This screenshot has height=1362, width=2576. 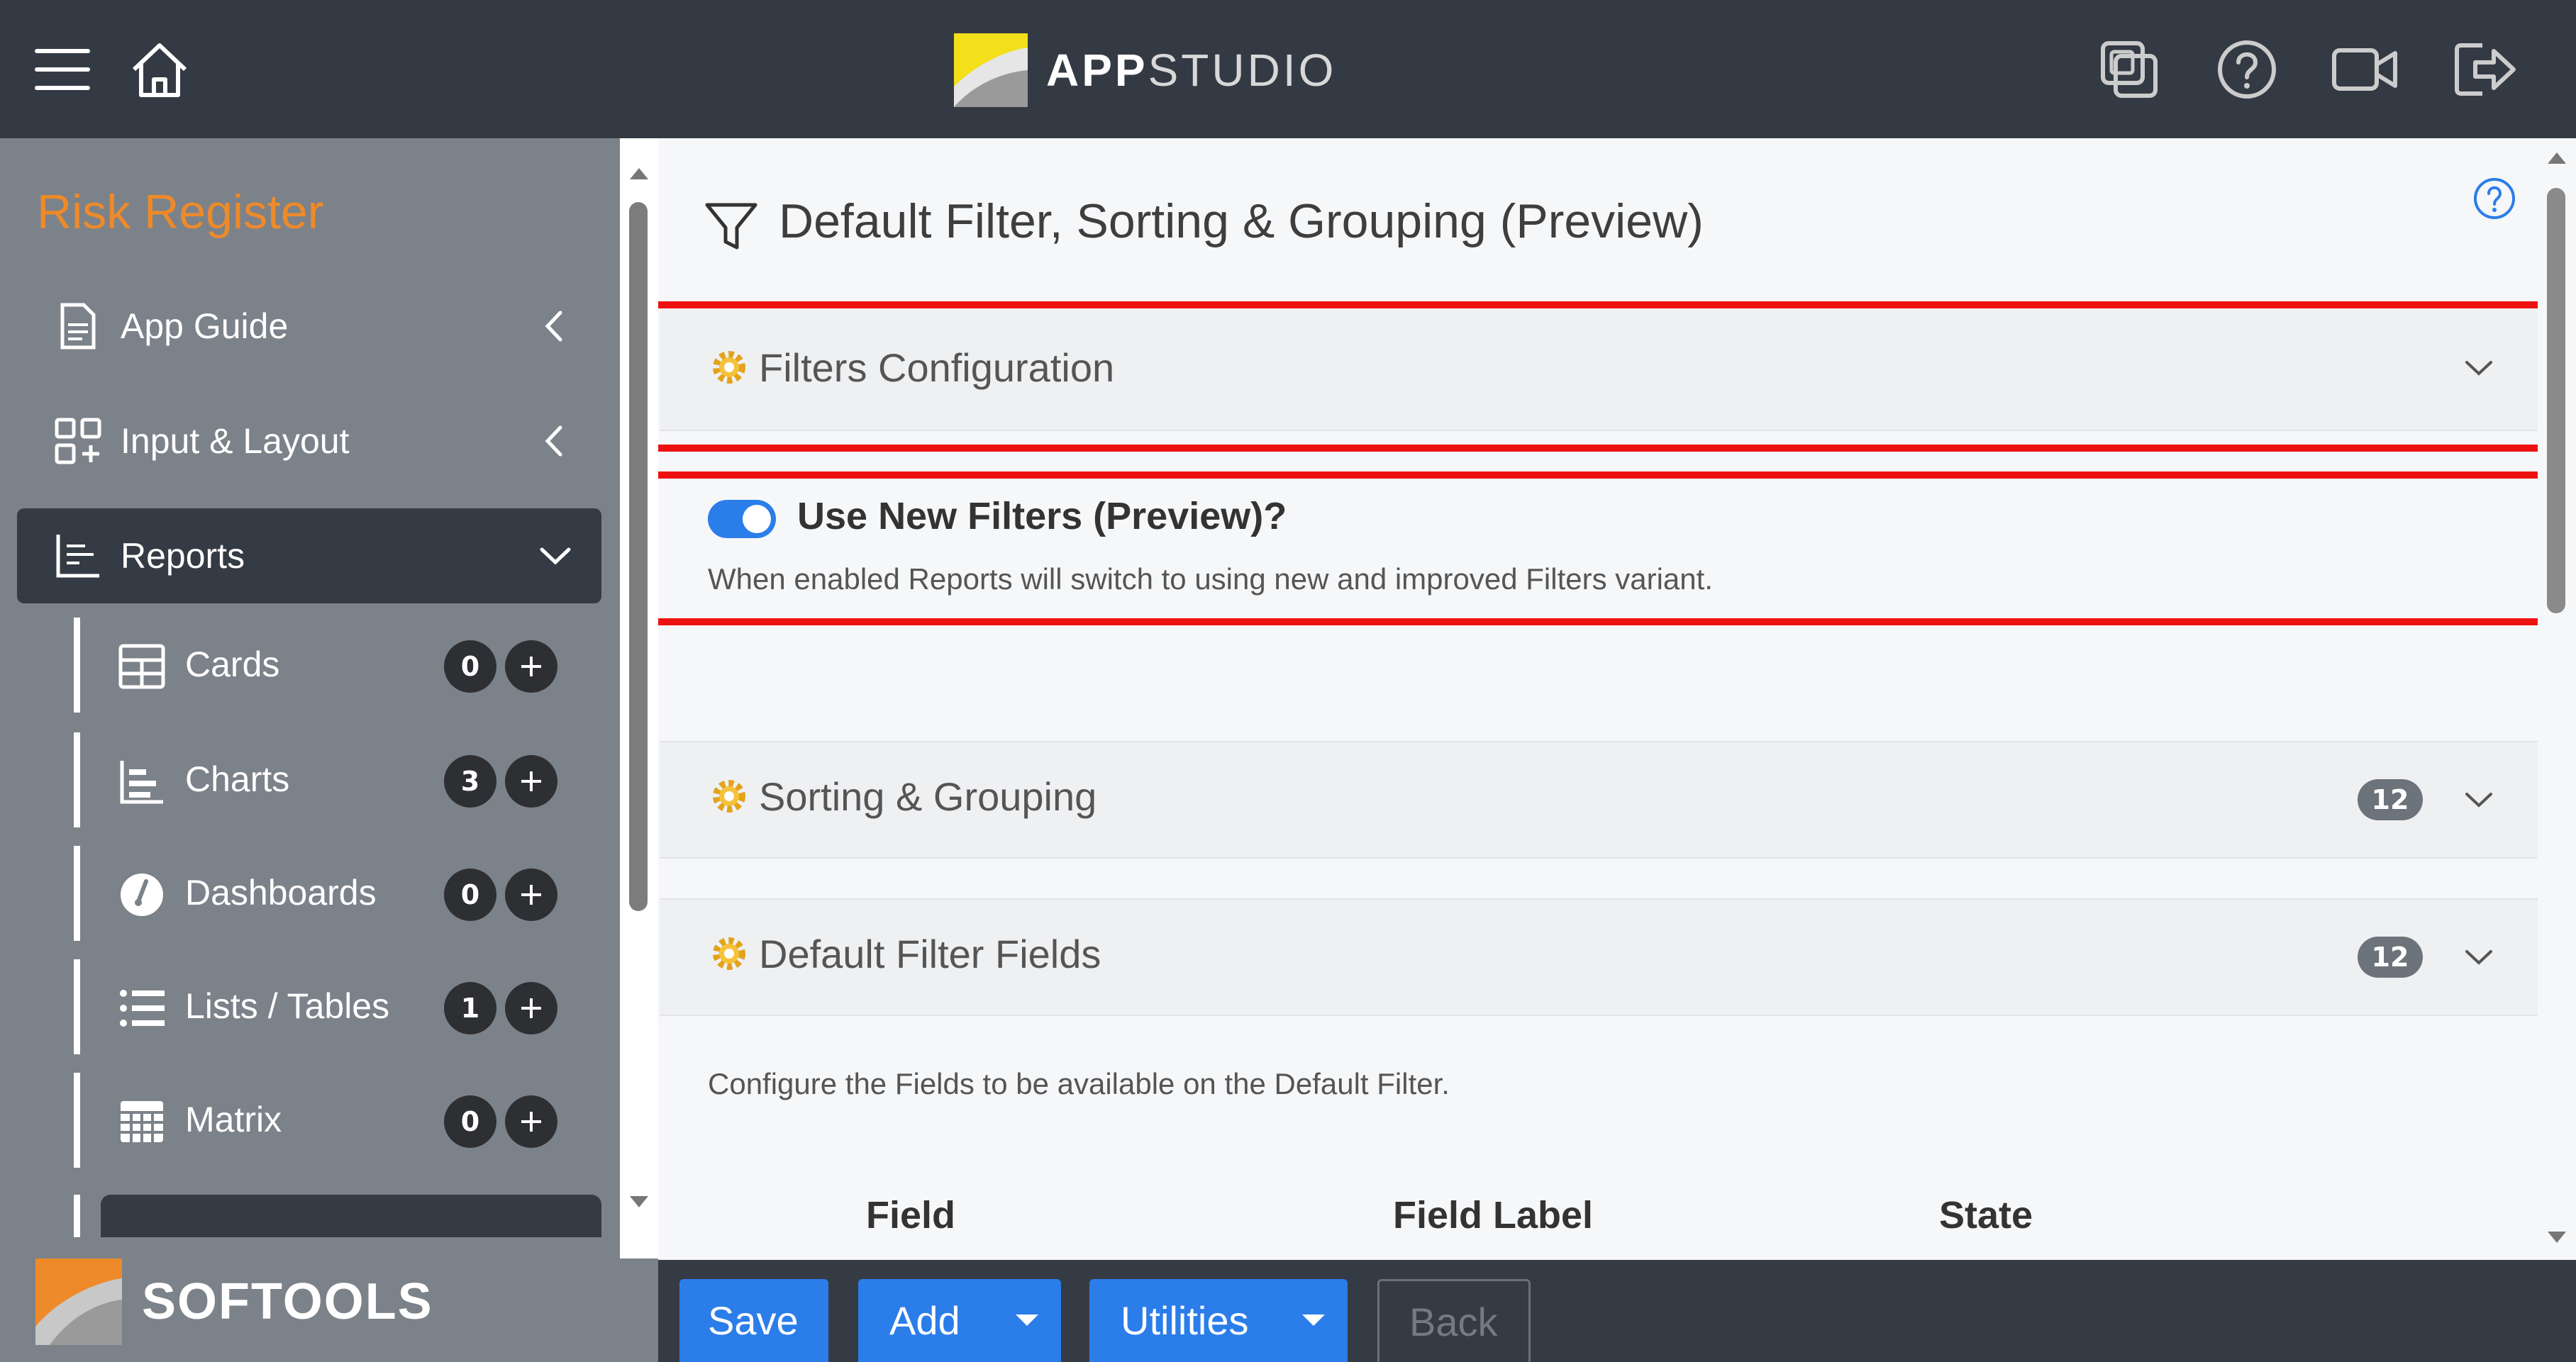 What do you see at coordinates (2129, 69) in the screenshot?
I see `copy-icon` at bounding box center [2129, 69].